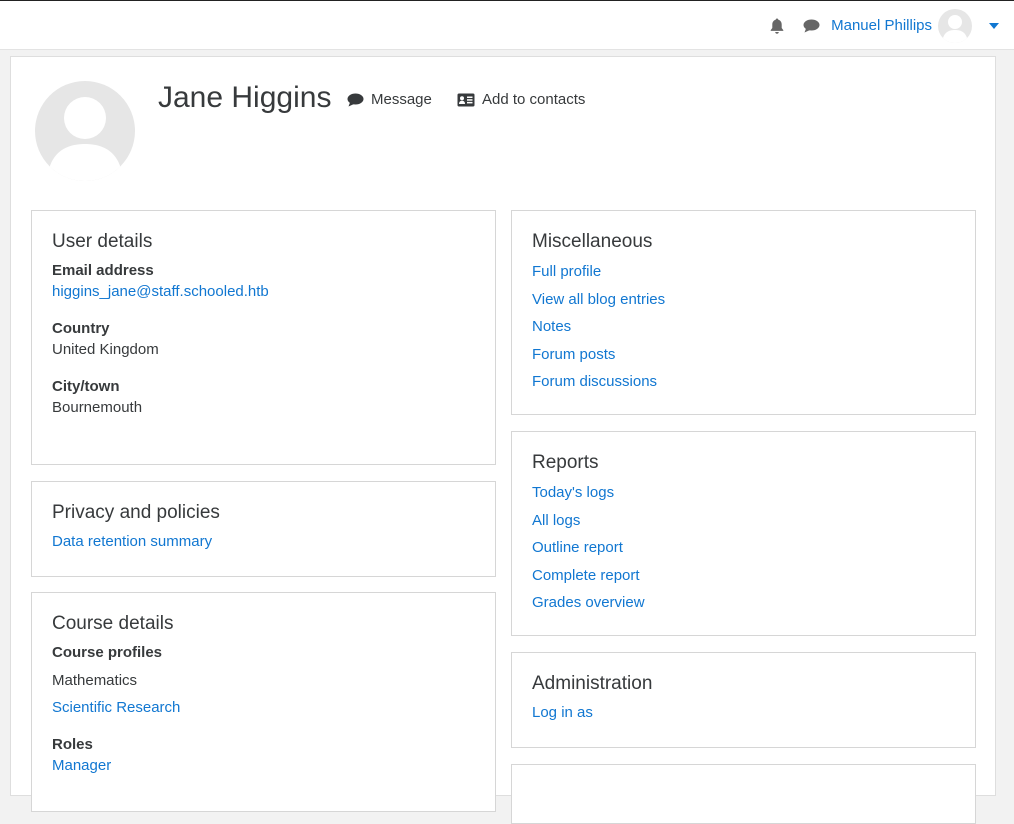 Image resolution: width=1014 pixels, height=824 pixels. I want to click on message-label: Message, so click(401, 99).